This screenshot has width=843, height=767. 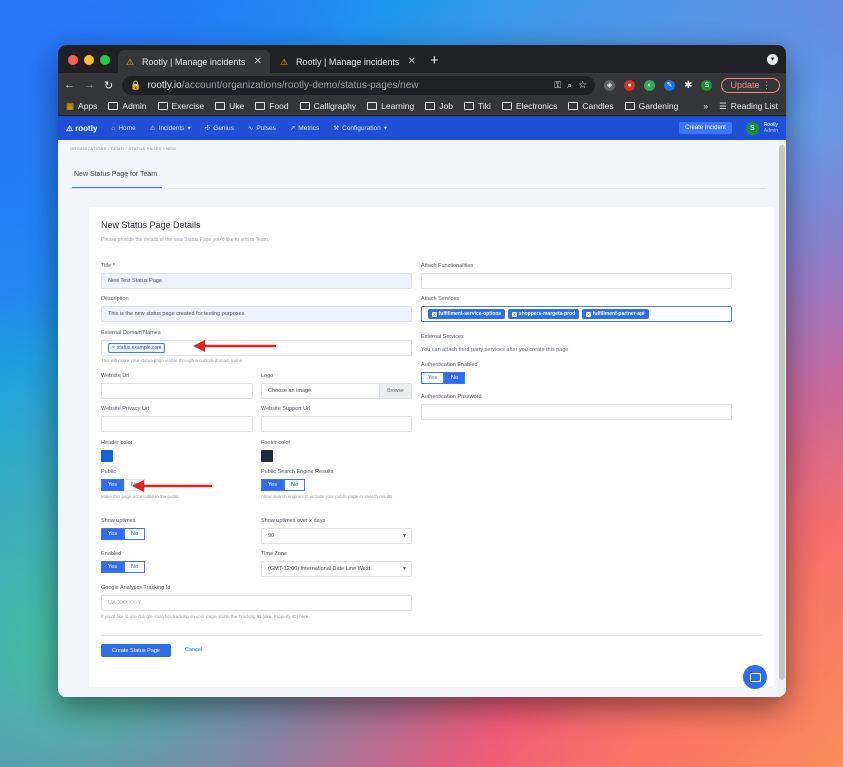 I want to click on auth-yes: Yes, so click(x=432, y=378).